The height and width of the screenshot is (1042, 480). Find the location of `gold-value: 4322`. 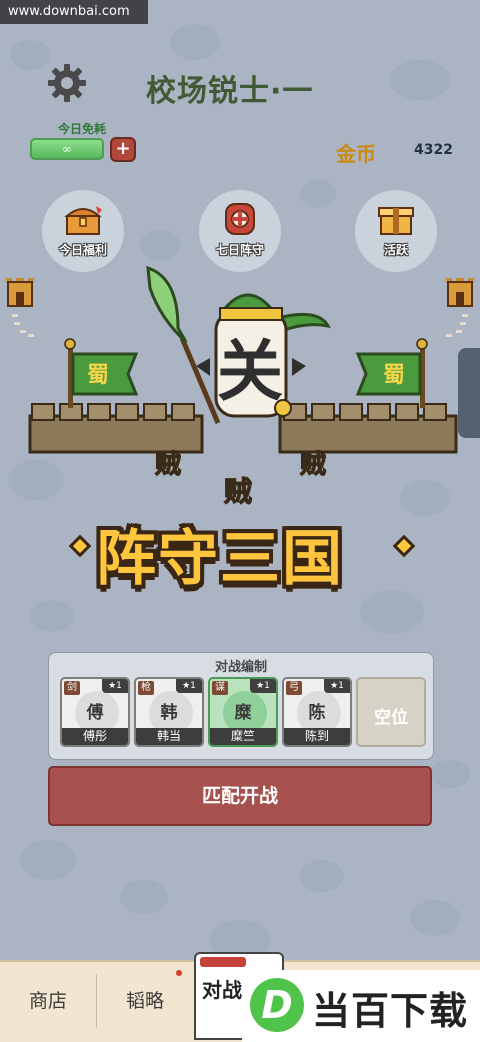

gold-value: 4322 is located at coordinates (433, 150).